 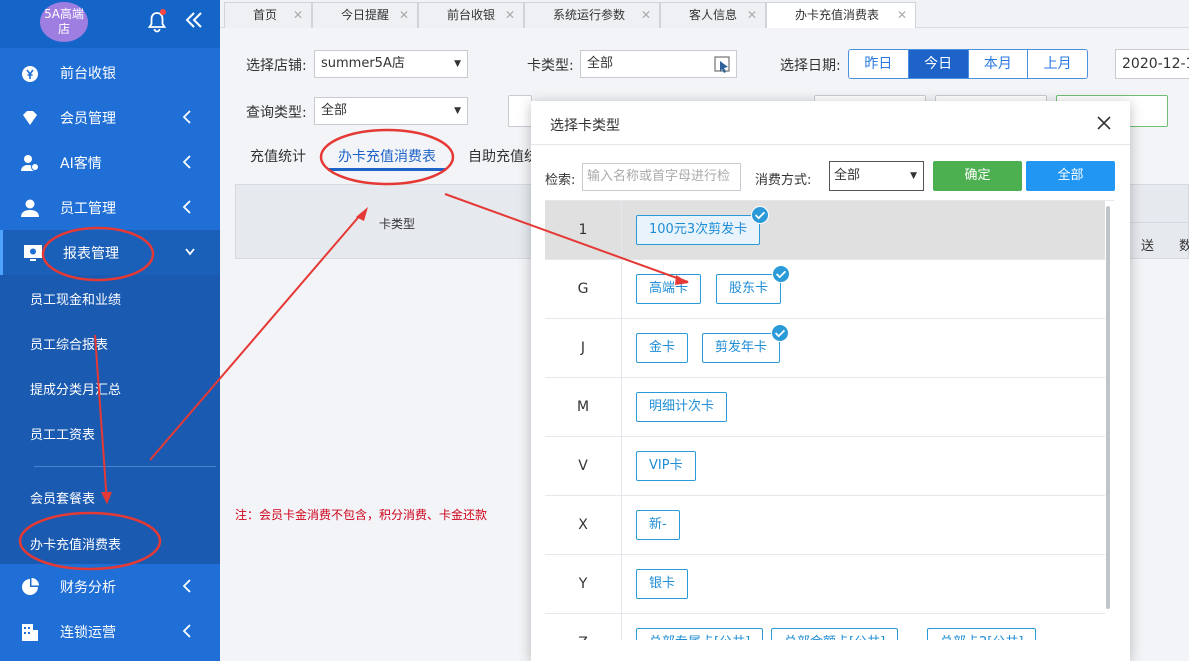 What do you see at coordinates (662, 584) in the screenshot?
I see `card-type-chip: 银卡` at bounding box center [662, 584].